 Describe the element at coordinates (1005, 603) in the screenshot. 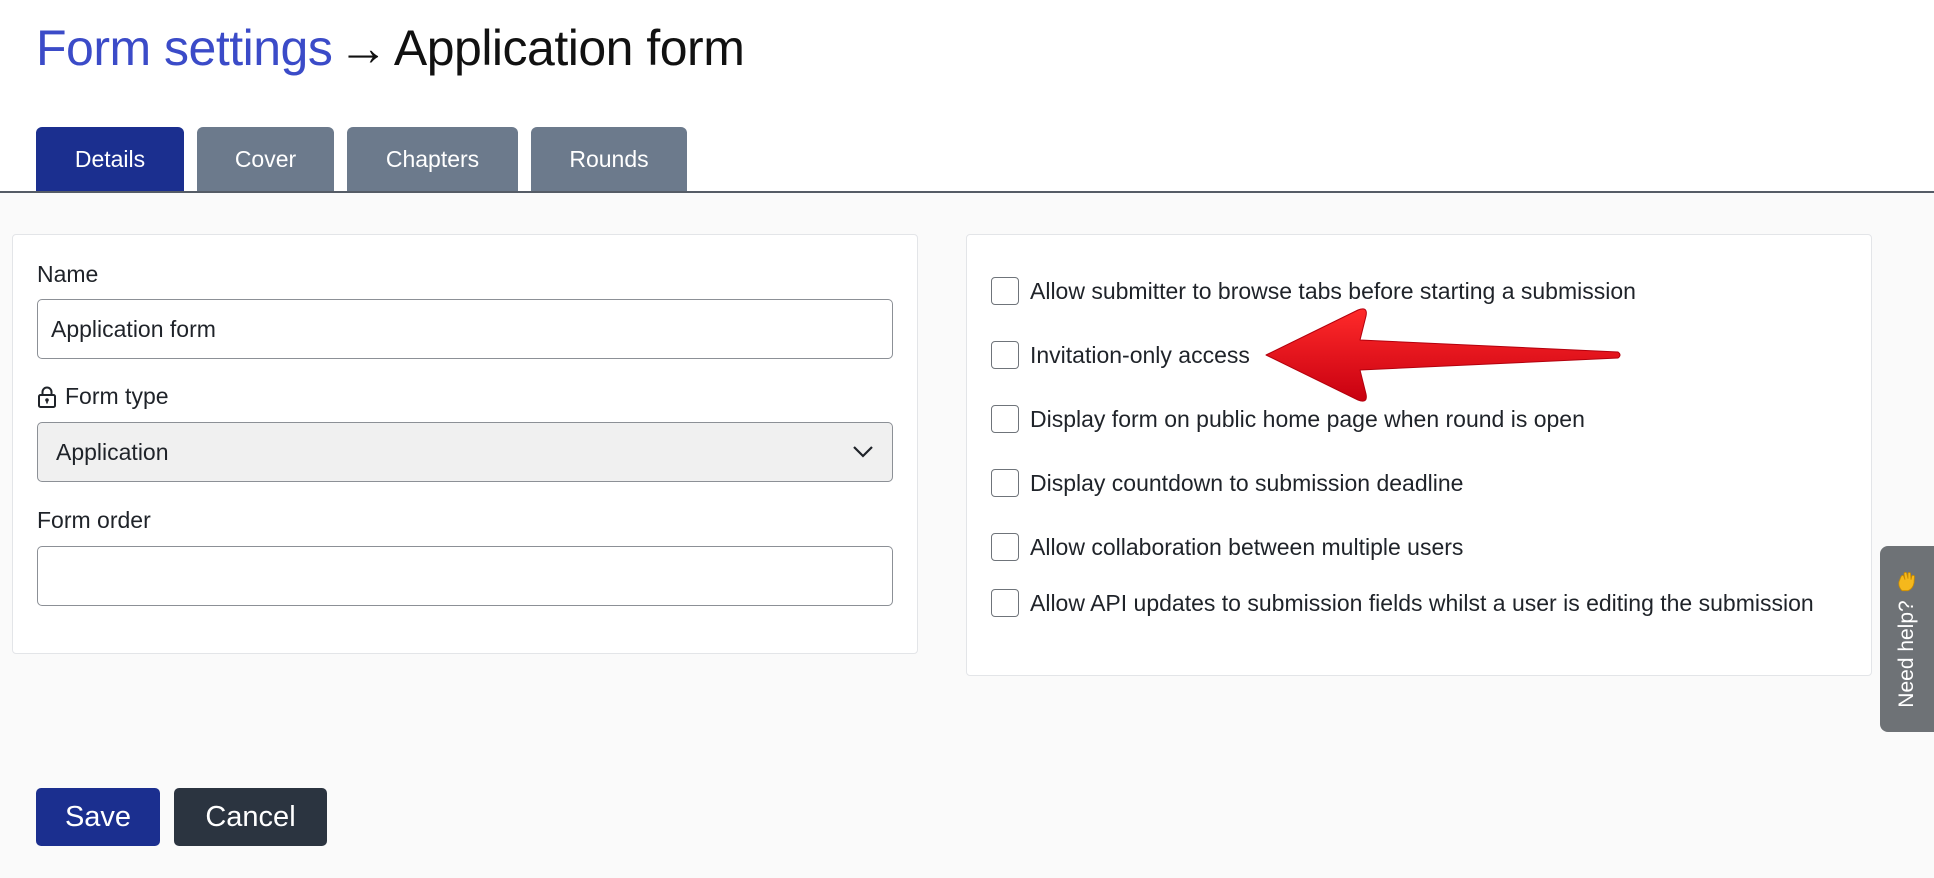

I see `option-api-updates-checkbox` at that location.